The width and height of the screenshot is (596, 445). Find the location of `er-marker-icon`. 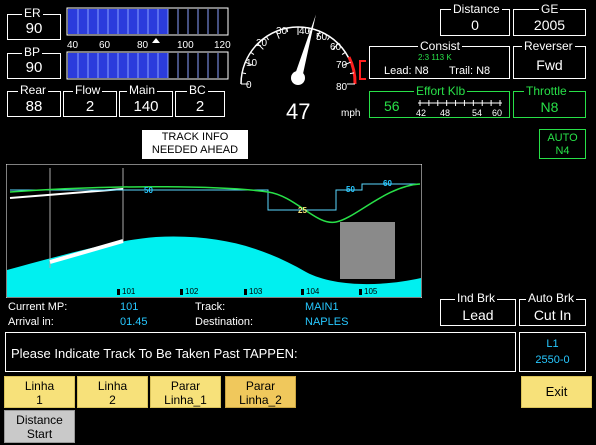

er-marker-icon is located at coordinates (156, 40).